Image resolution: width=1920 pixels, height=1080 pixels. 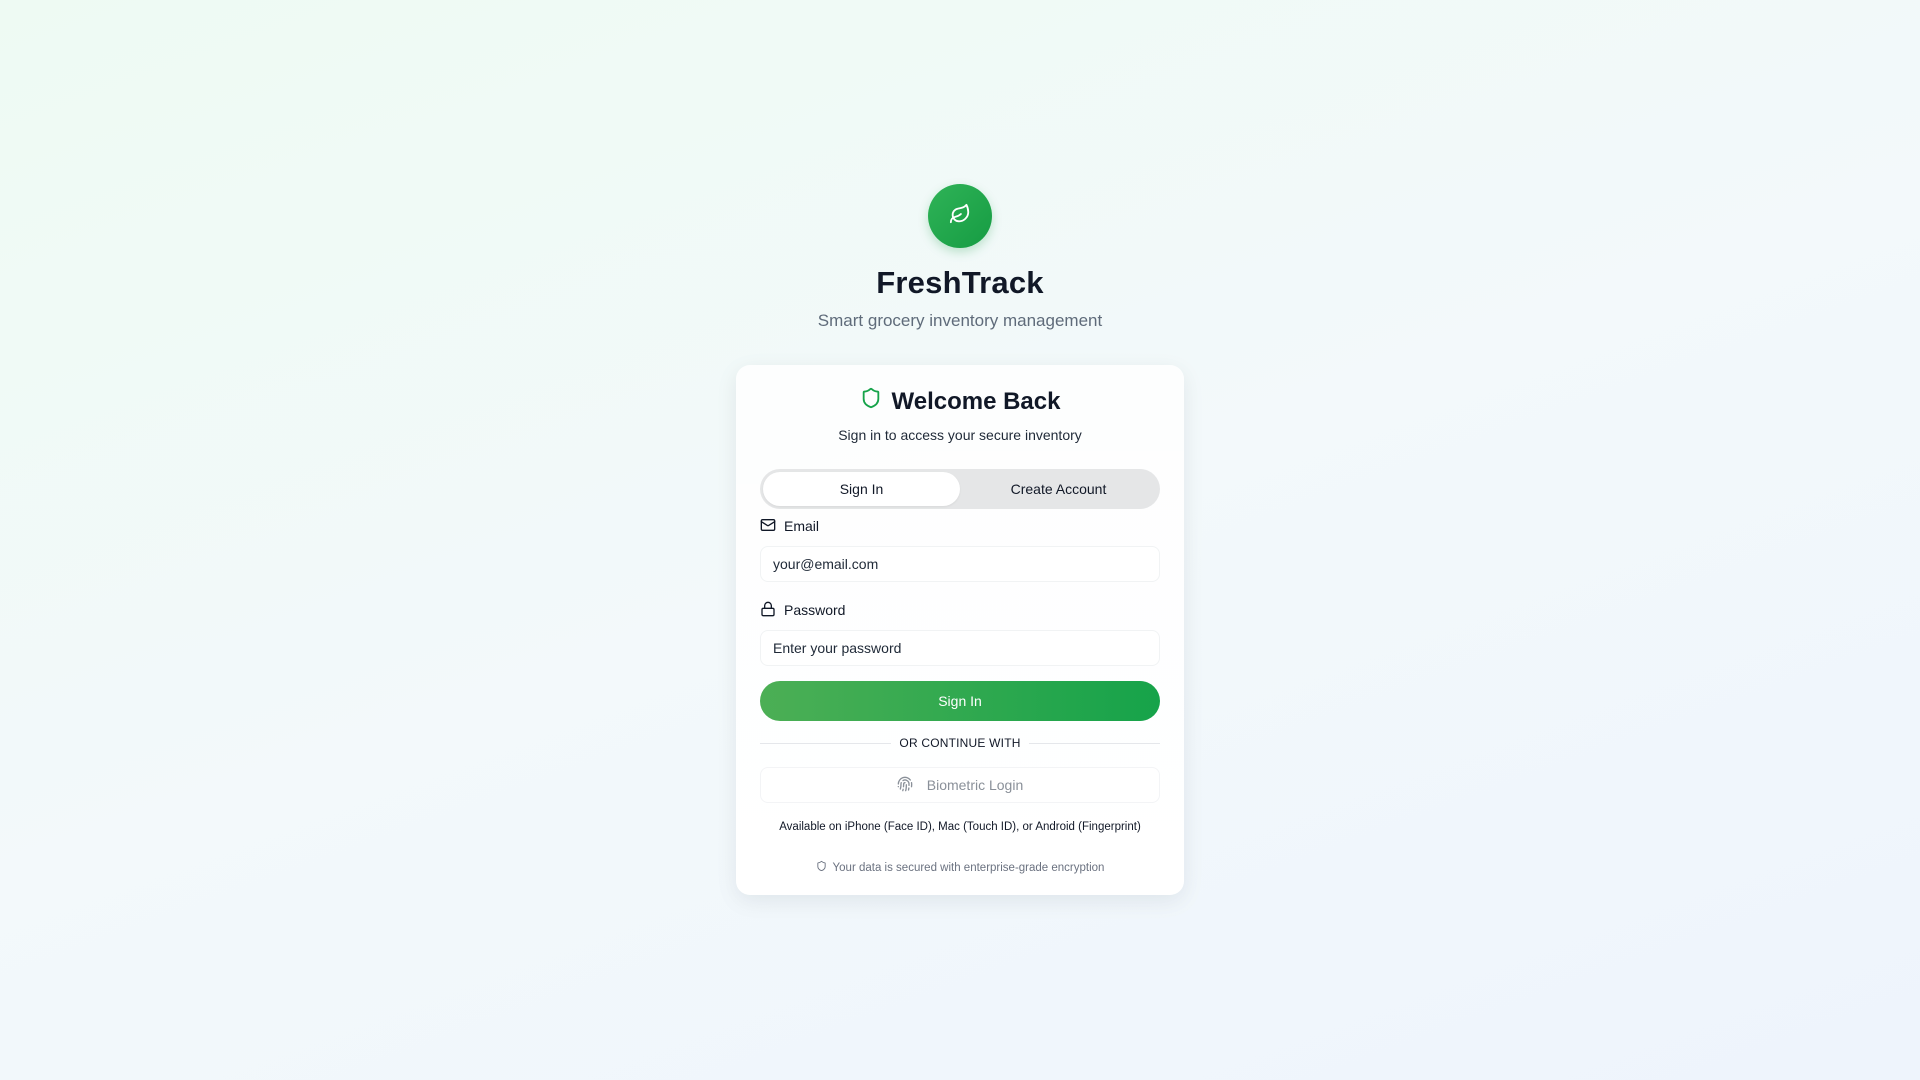 What do you see at coordinates (960, 648) in the screenshot?
I see `password-field` at bounding box center [960, 648].